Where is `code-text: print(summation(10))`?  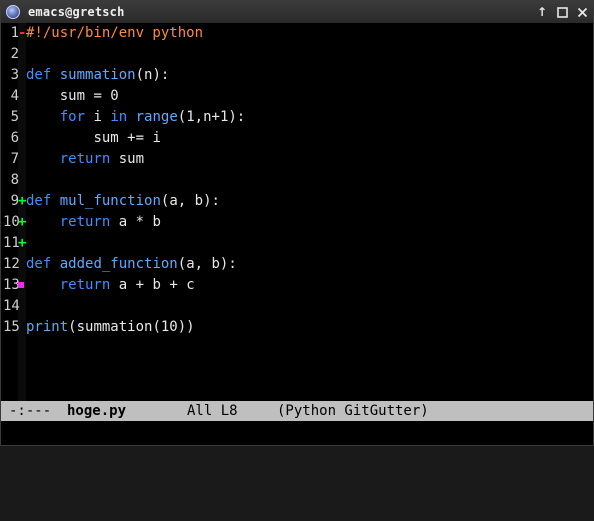
code-text: print(summation(10)) is located at coordinates (110, 327).